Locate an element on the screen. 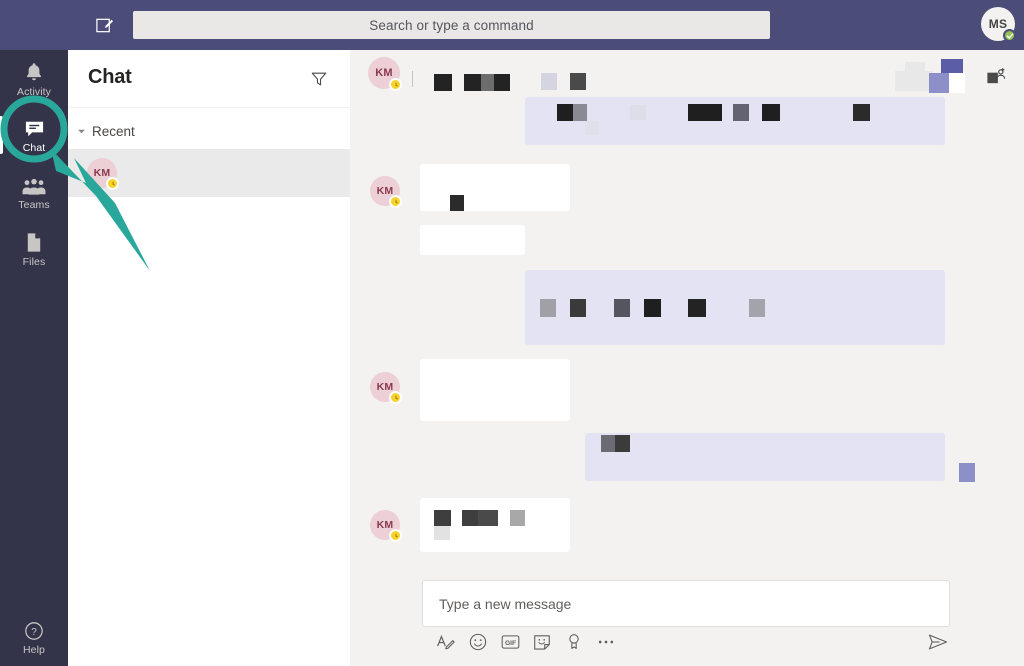 The height and width of the screenshot is (666, 1024). message-reaction-indicator is located at coordinates (967, 472).